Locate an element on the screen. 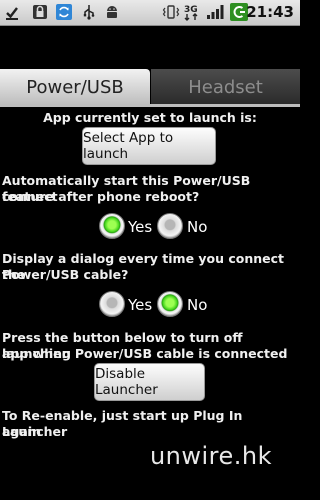  status-time: 21:43 is located at coordinates (270, 12).